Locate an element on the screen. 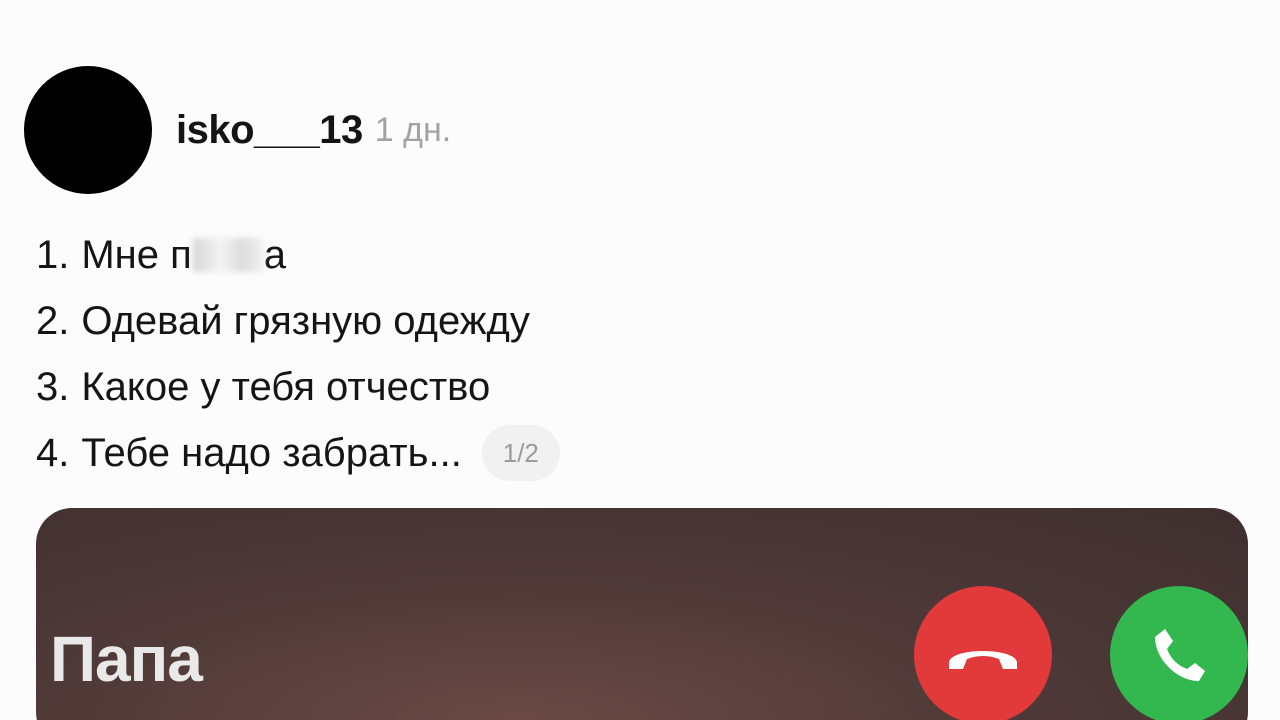  post-header: isko___13 1 дн. is located at coordinates (237, 130).